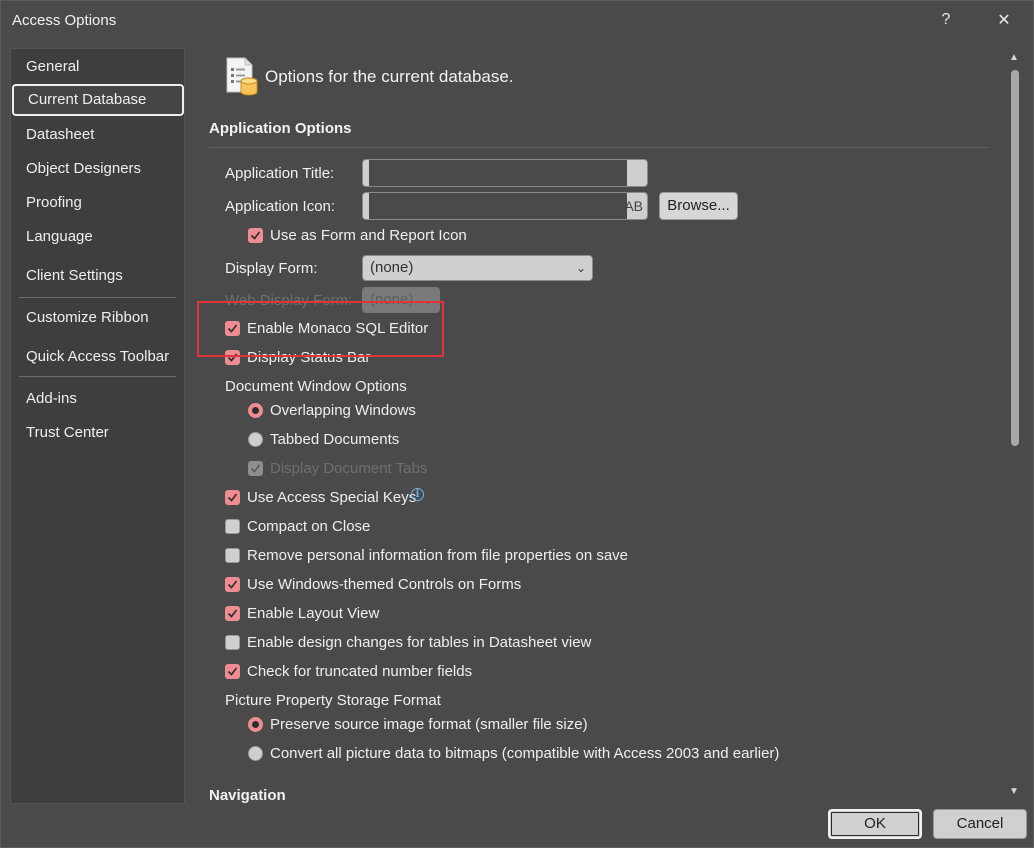 The width and height of the screenshot is (1034, 848). I want to click on nav-item-proofing: Proofing, so click(97, 203).